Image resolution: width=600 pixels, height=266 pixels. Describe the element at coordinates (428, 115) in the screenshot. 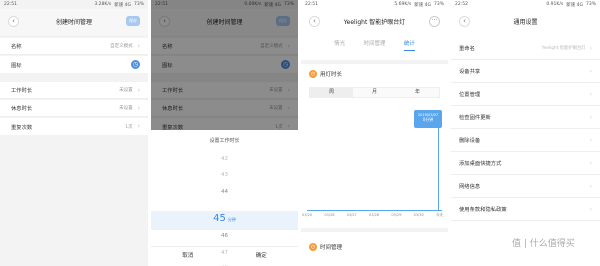

I see `tooltip-date: 2019/03/07` at that location.